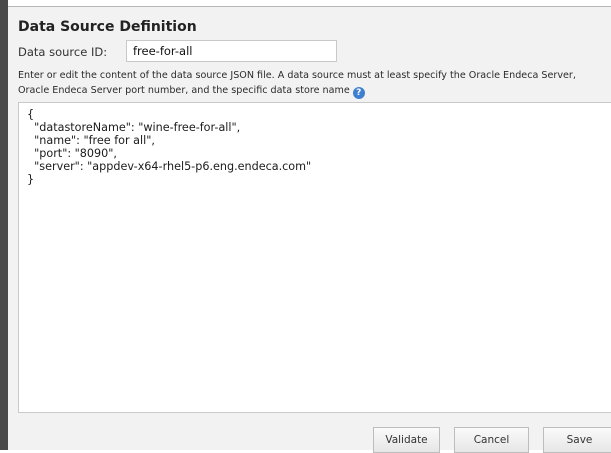 The image size is (611, 453). Describe the element at coordinates (4, 225) in the screenshot. I see `window-left-edge` at that location.